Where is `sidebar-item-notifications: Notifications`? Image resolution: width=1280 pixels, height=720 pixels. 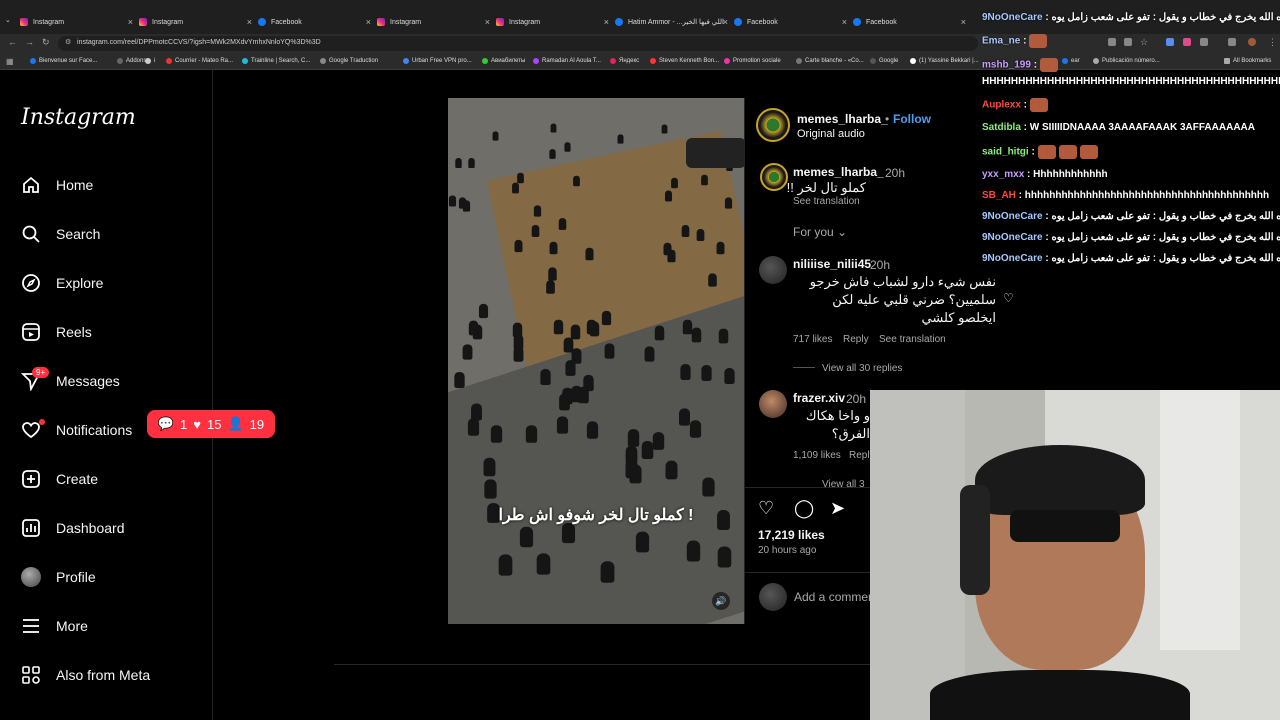 sidebar-item-notifications: Notifications is located at coordinates (76, 430).